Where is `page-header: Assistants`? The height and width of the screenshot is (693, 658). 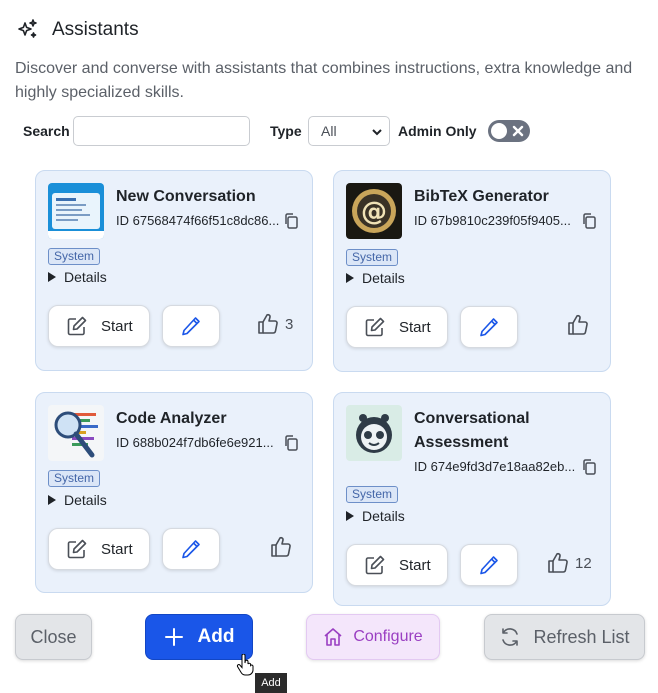
page-header: Assistants is located at coordinates (77, 30).